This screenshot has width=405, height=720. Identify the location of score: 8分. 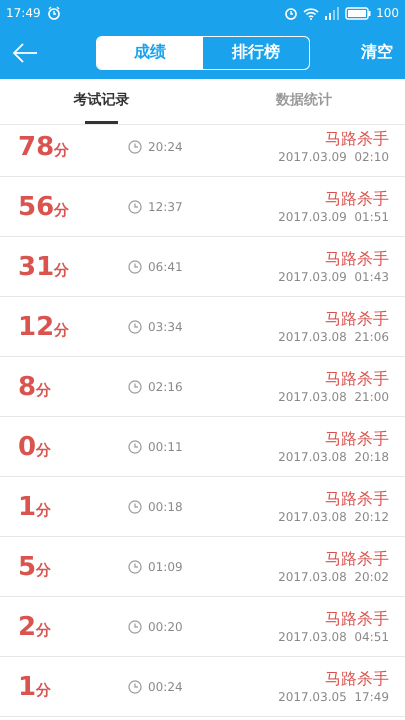
(35, 387).